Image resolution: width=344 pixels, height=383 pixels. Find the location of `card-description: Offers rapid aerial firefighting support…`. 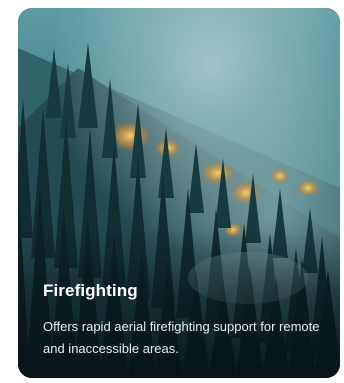

card-description: Offers rapid aerial firefighting support… is located at coordinates (181, 337).